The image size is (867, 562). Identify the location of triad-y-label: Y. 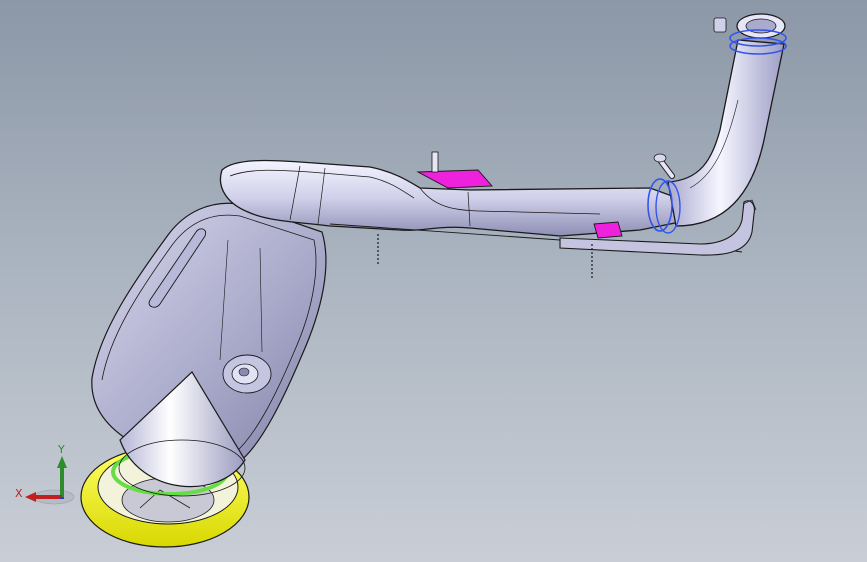
(61, 449).